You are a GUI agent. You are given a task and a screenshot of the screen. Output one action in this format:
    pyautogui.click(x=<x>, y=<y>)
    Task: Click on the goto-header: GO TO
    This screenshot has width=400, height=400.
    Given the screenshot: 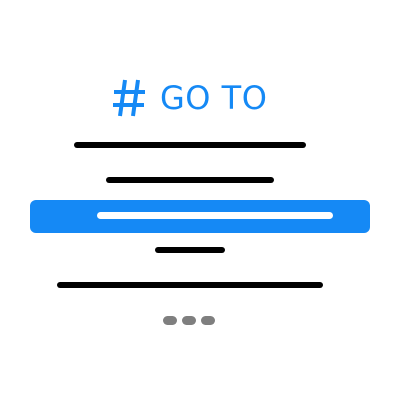 What is the action you would take?
    pyautogui.click(x=189, y=98)
    